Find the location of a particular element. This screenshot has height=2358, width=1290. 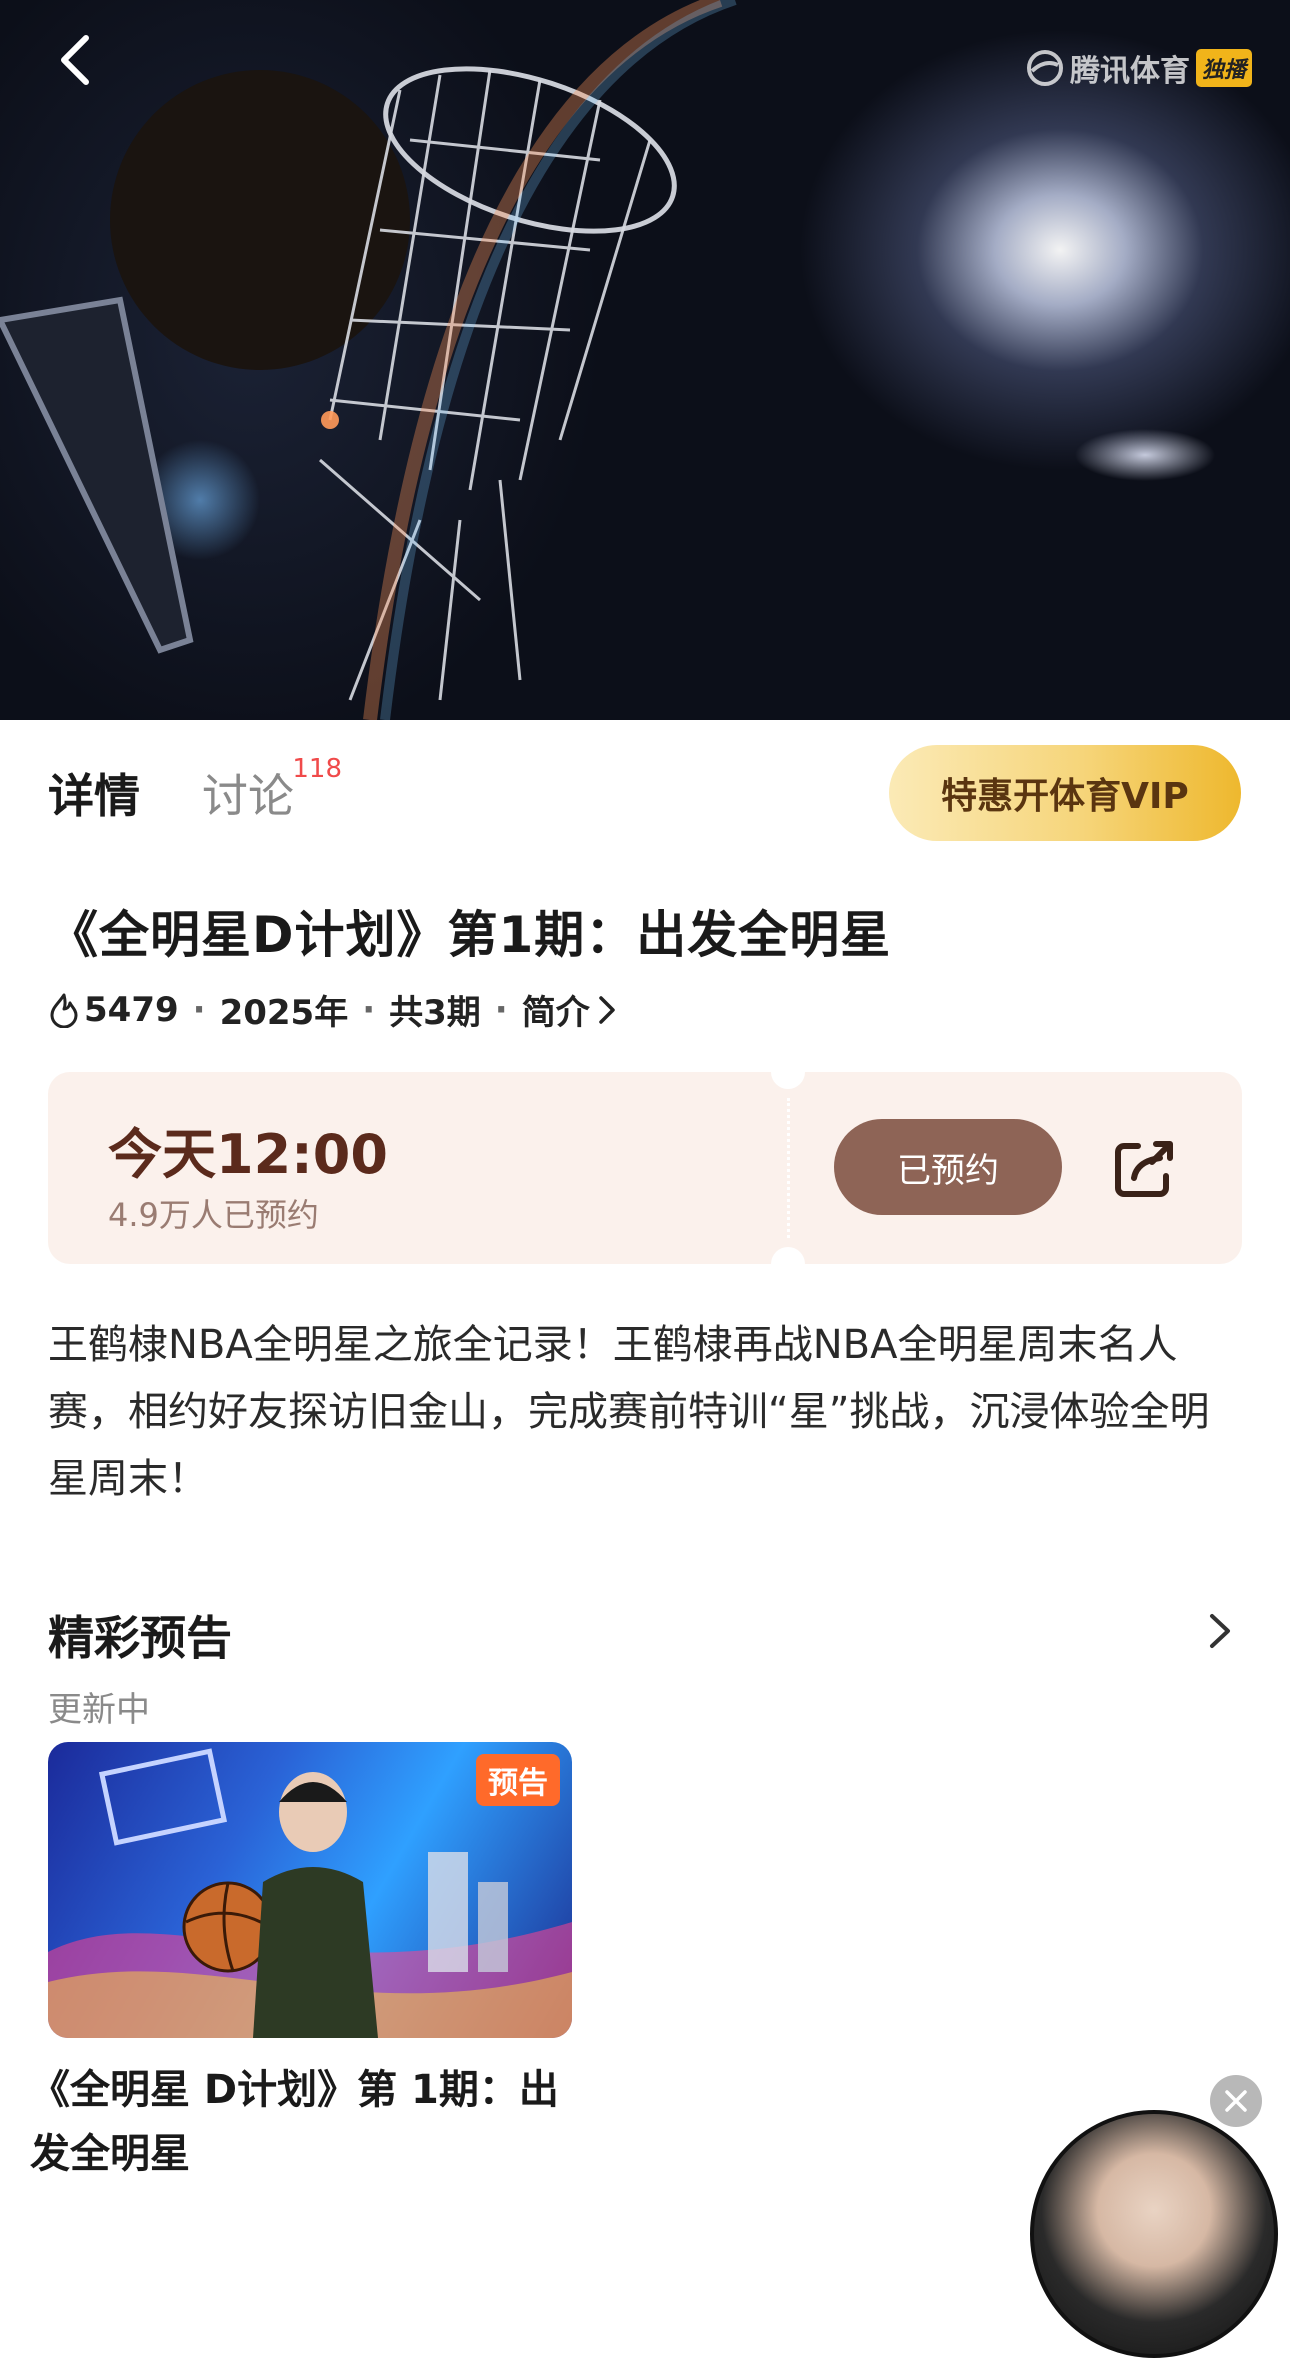

intro-label: 简介 is located at coordinates (555, 1013).